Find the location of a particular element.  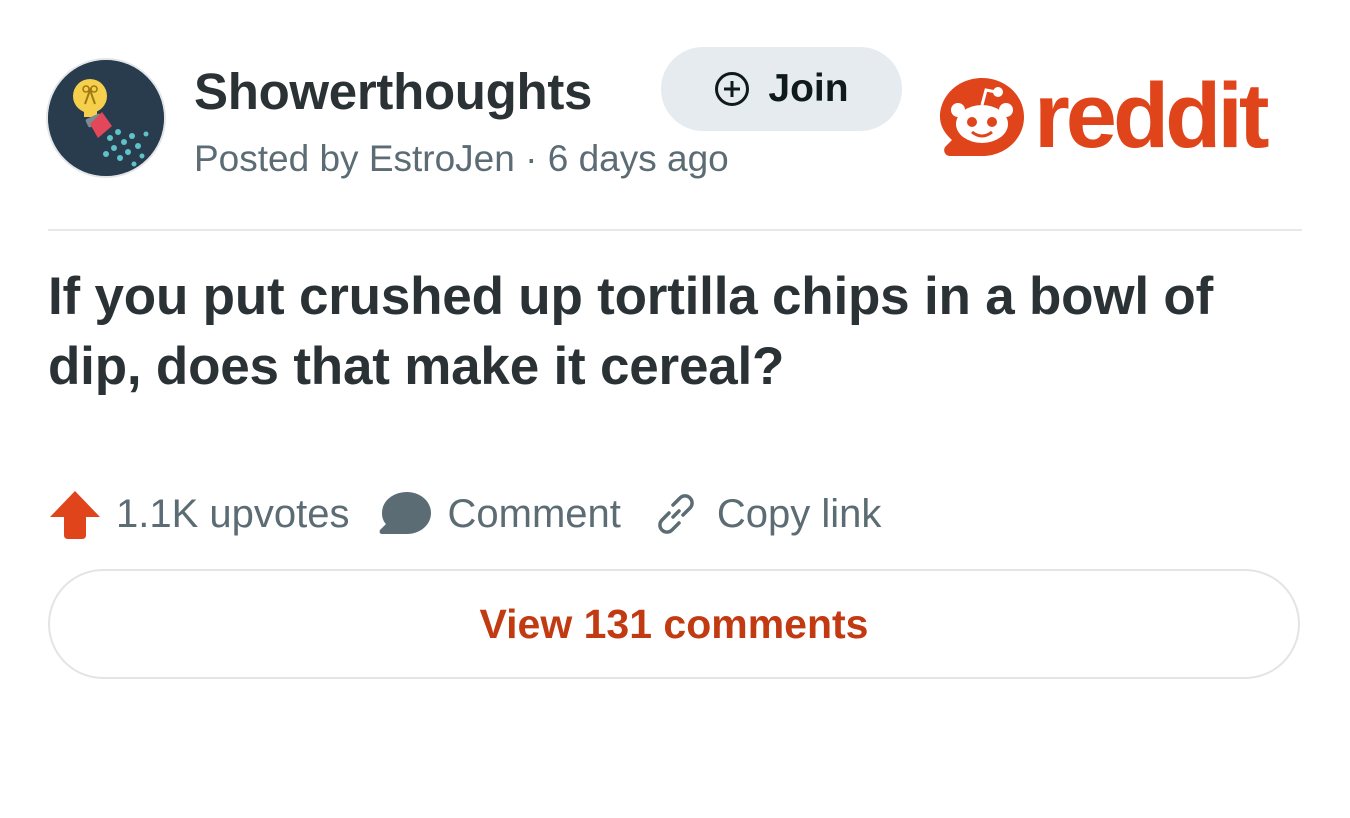

upvote-arrow-icon is located at coordinates (75, 515).